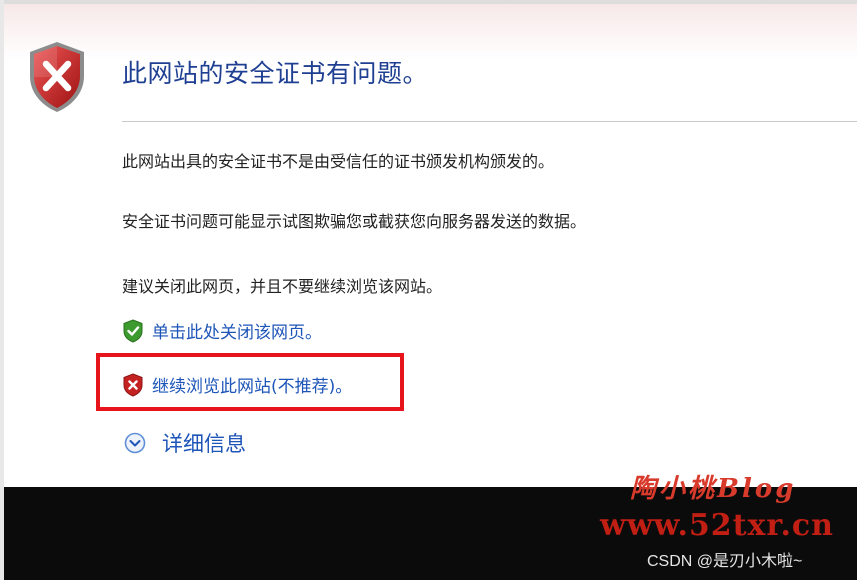  I want to click on page-title: 此网站的安全证书有问题。, so click(275, 73).